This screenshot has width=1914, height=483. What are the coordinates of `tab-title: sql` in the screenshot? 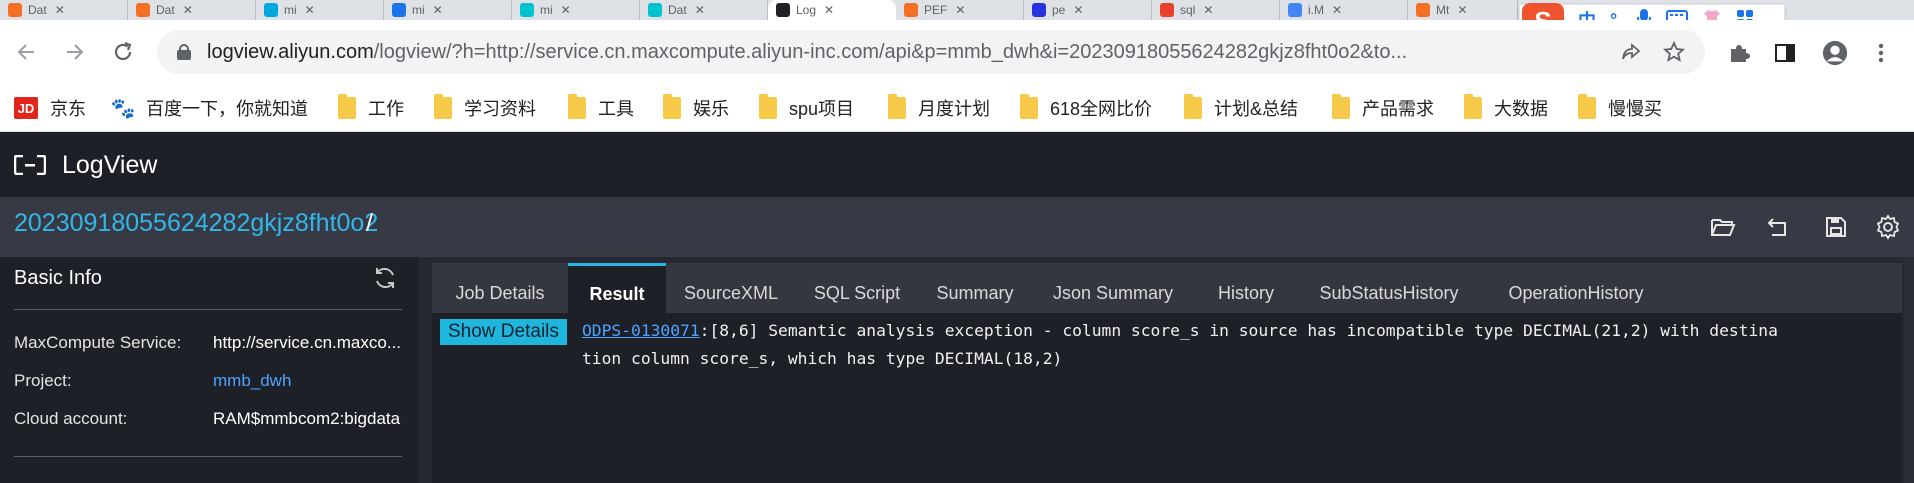 It's located at (1188, 10).